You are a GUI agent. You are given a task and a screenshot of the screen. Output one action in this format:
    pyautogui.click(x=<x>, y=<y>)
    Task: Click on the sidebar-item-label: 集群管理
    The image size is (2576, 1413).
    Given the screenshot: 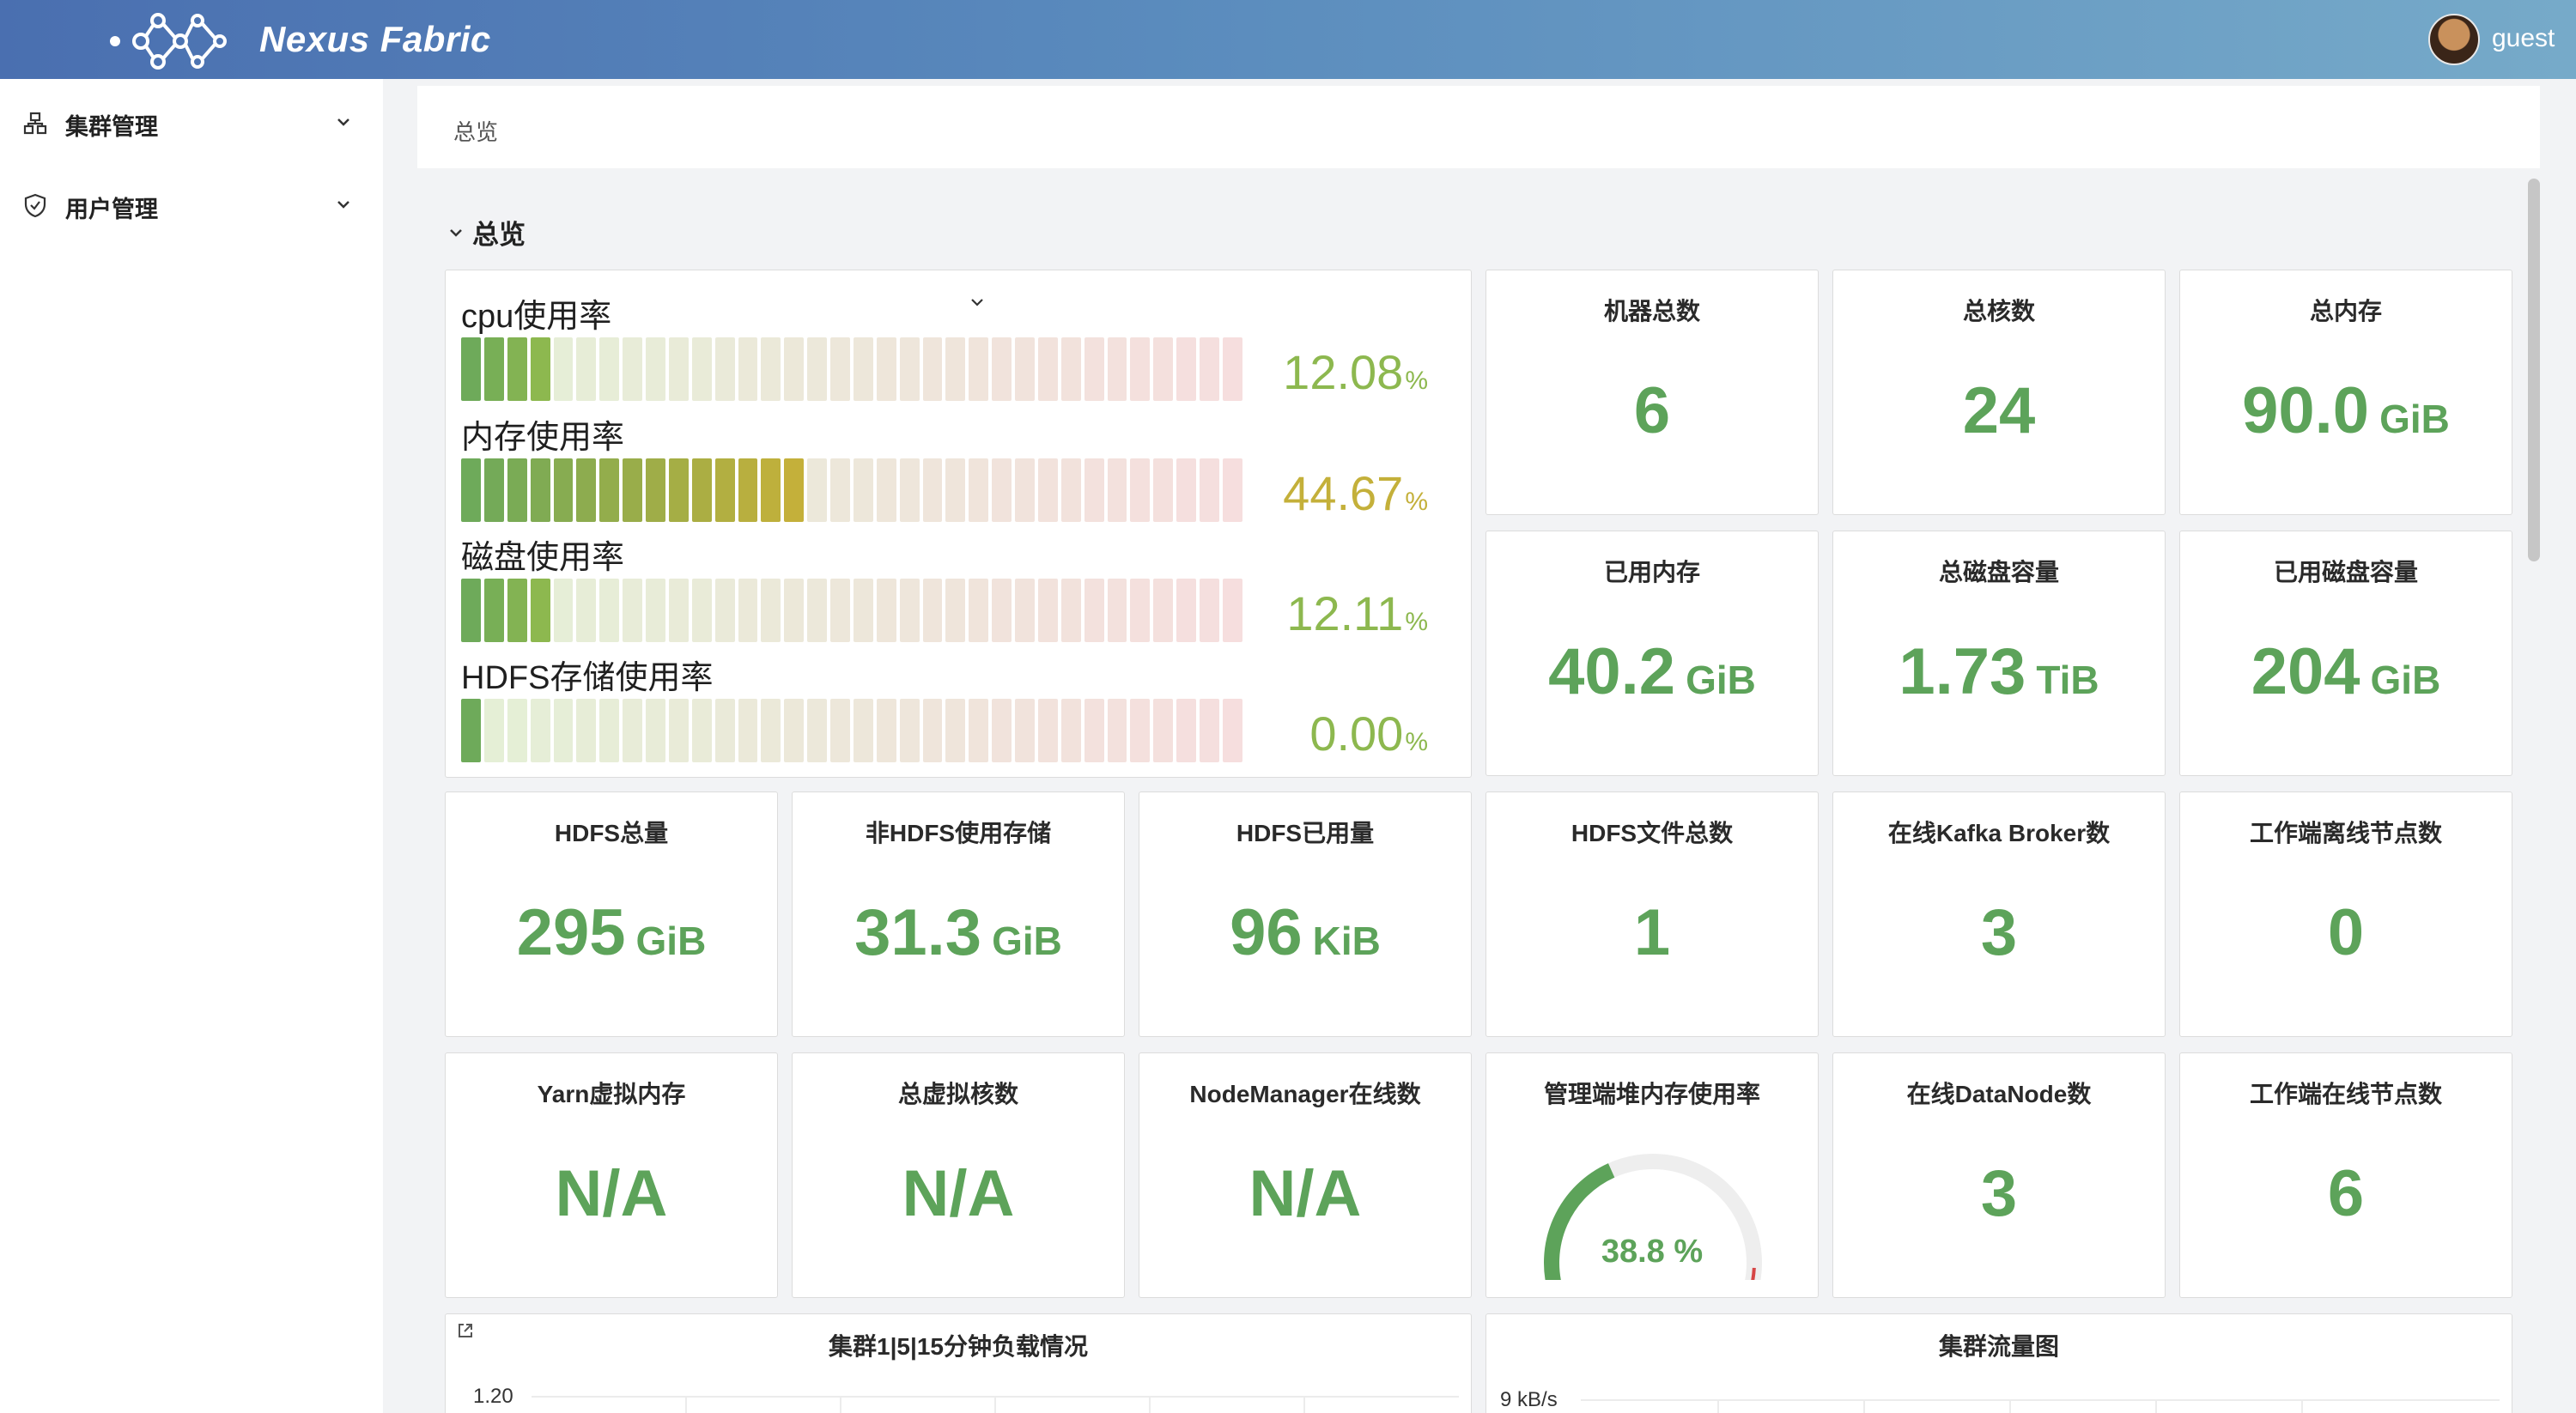 What is the action you would take?
    pyautogui.click(x=112, y=127)
    